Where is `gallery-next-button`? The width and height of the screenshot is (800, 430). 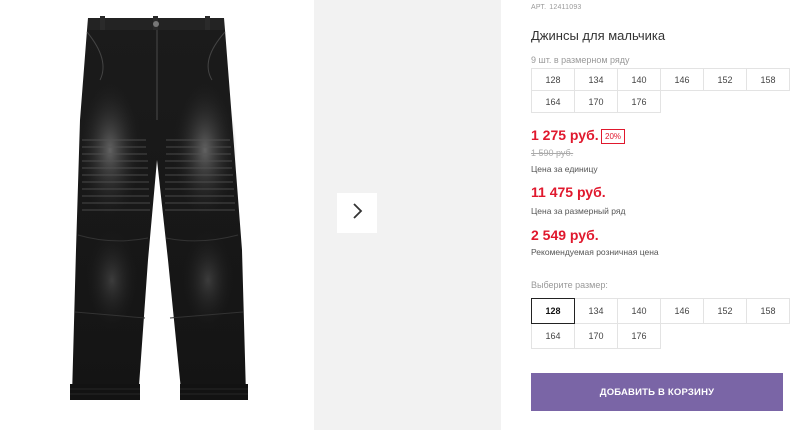
gallery-next-button is located at coordinates (357, 213).